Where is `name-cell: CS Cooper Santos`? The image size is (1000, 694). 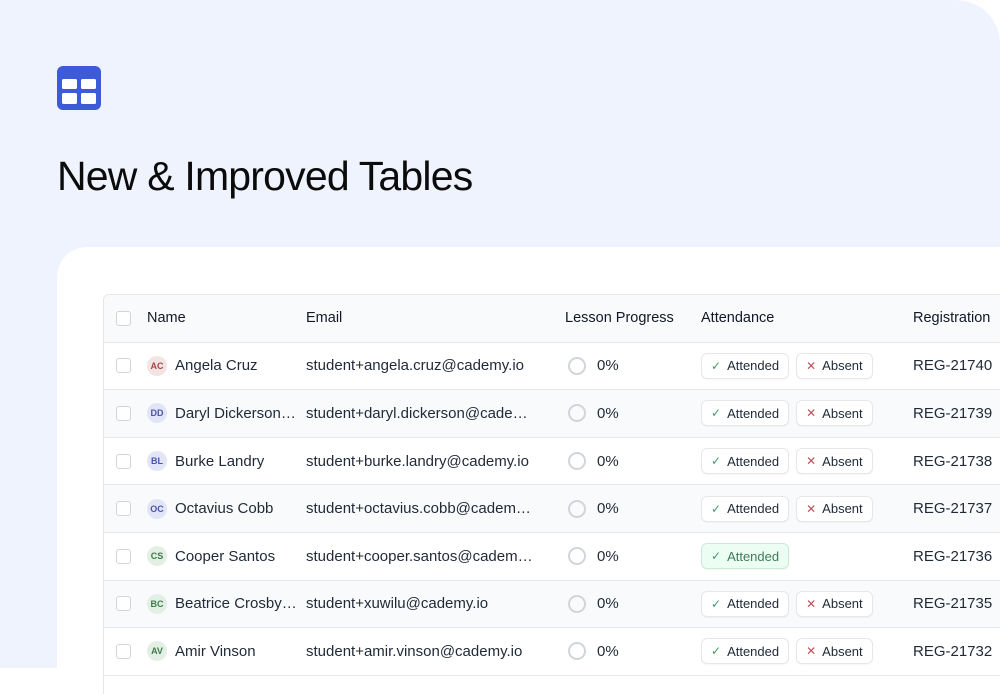 name-cell: CS Cooper Santos is located at coordinates (223, 556).